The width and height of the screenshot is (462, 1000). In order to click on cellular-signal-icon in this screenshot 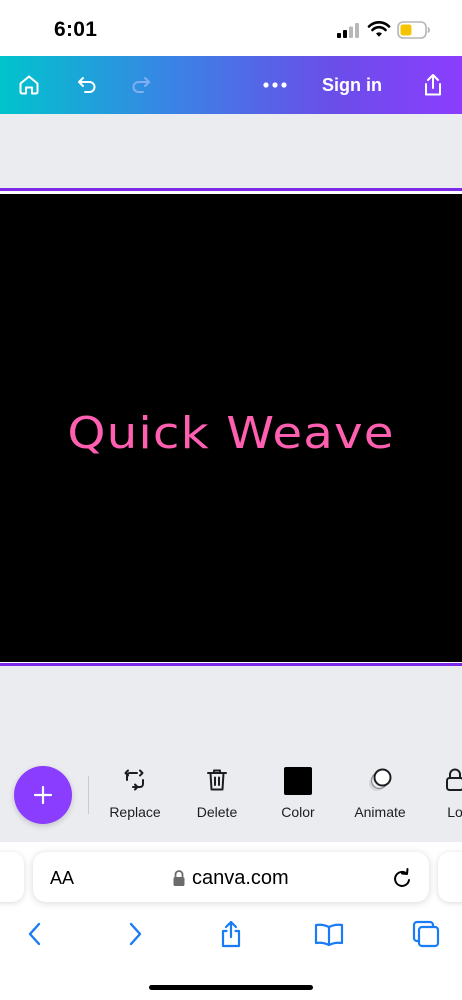, I will do `click(349, 32)`.